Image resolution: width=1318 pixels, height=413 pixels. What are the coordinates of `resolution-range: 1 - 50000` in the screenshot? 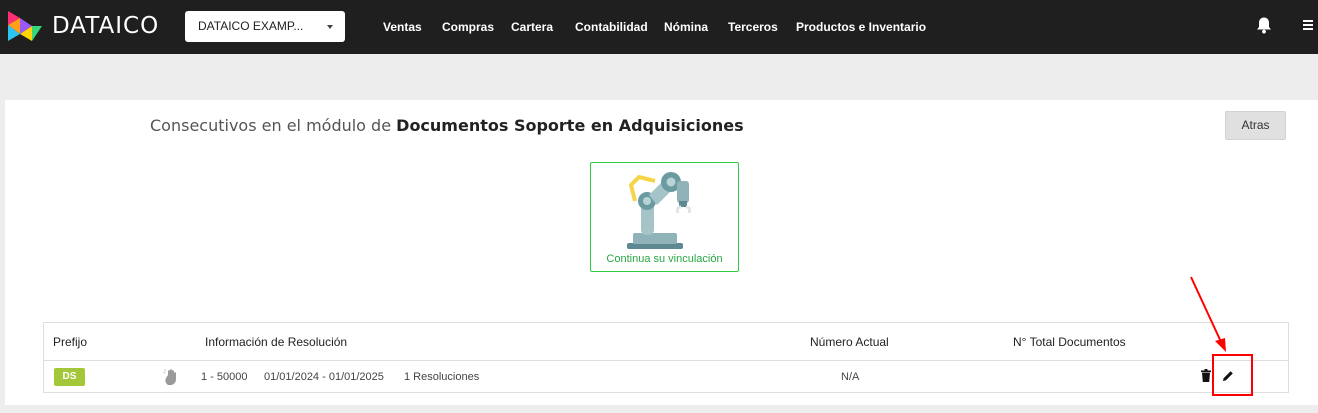 It's located at (224, 377).